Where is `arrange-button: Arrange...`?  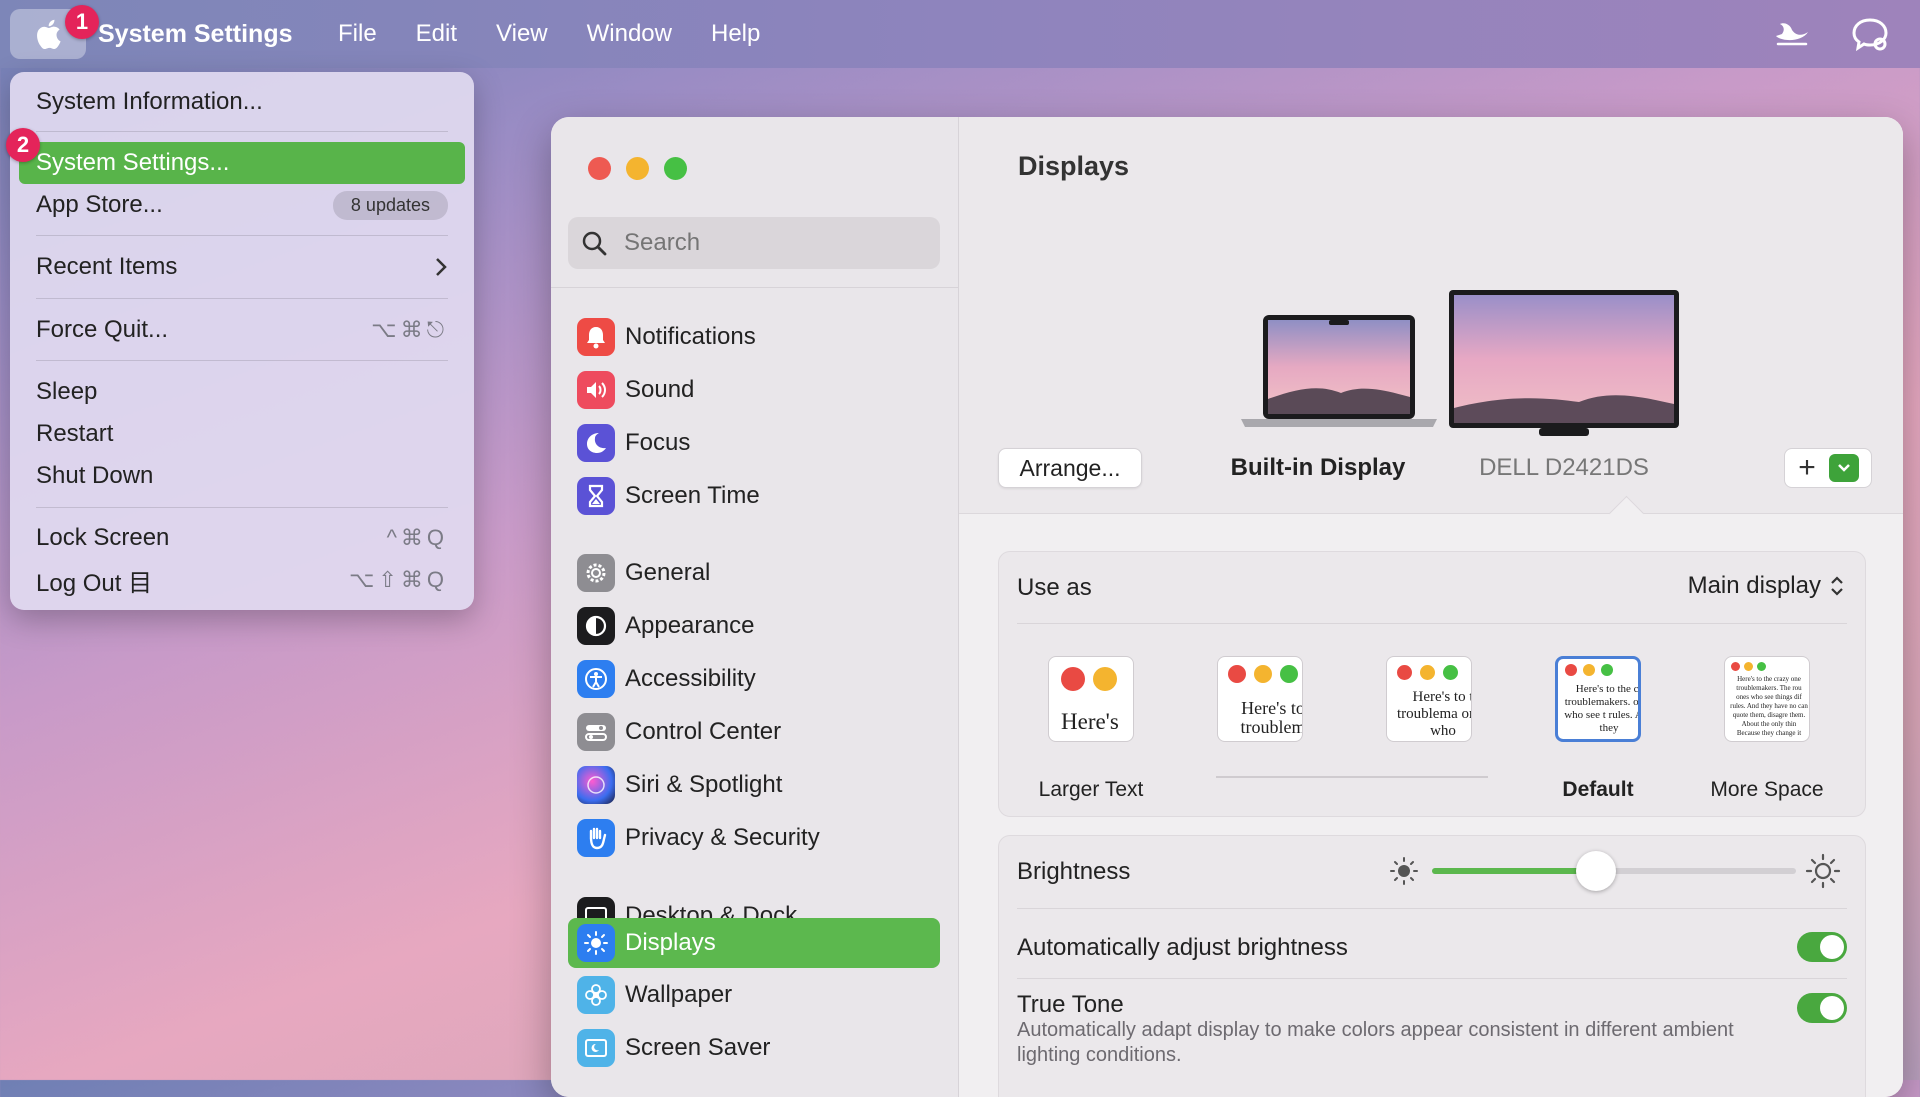 arrange-button: Arrange... is located at coordinates (1070, 468).